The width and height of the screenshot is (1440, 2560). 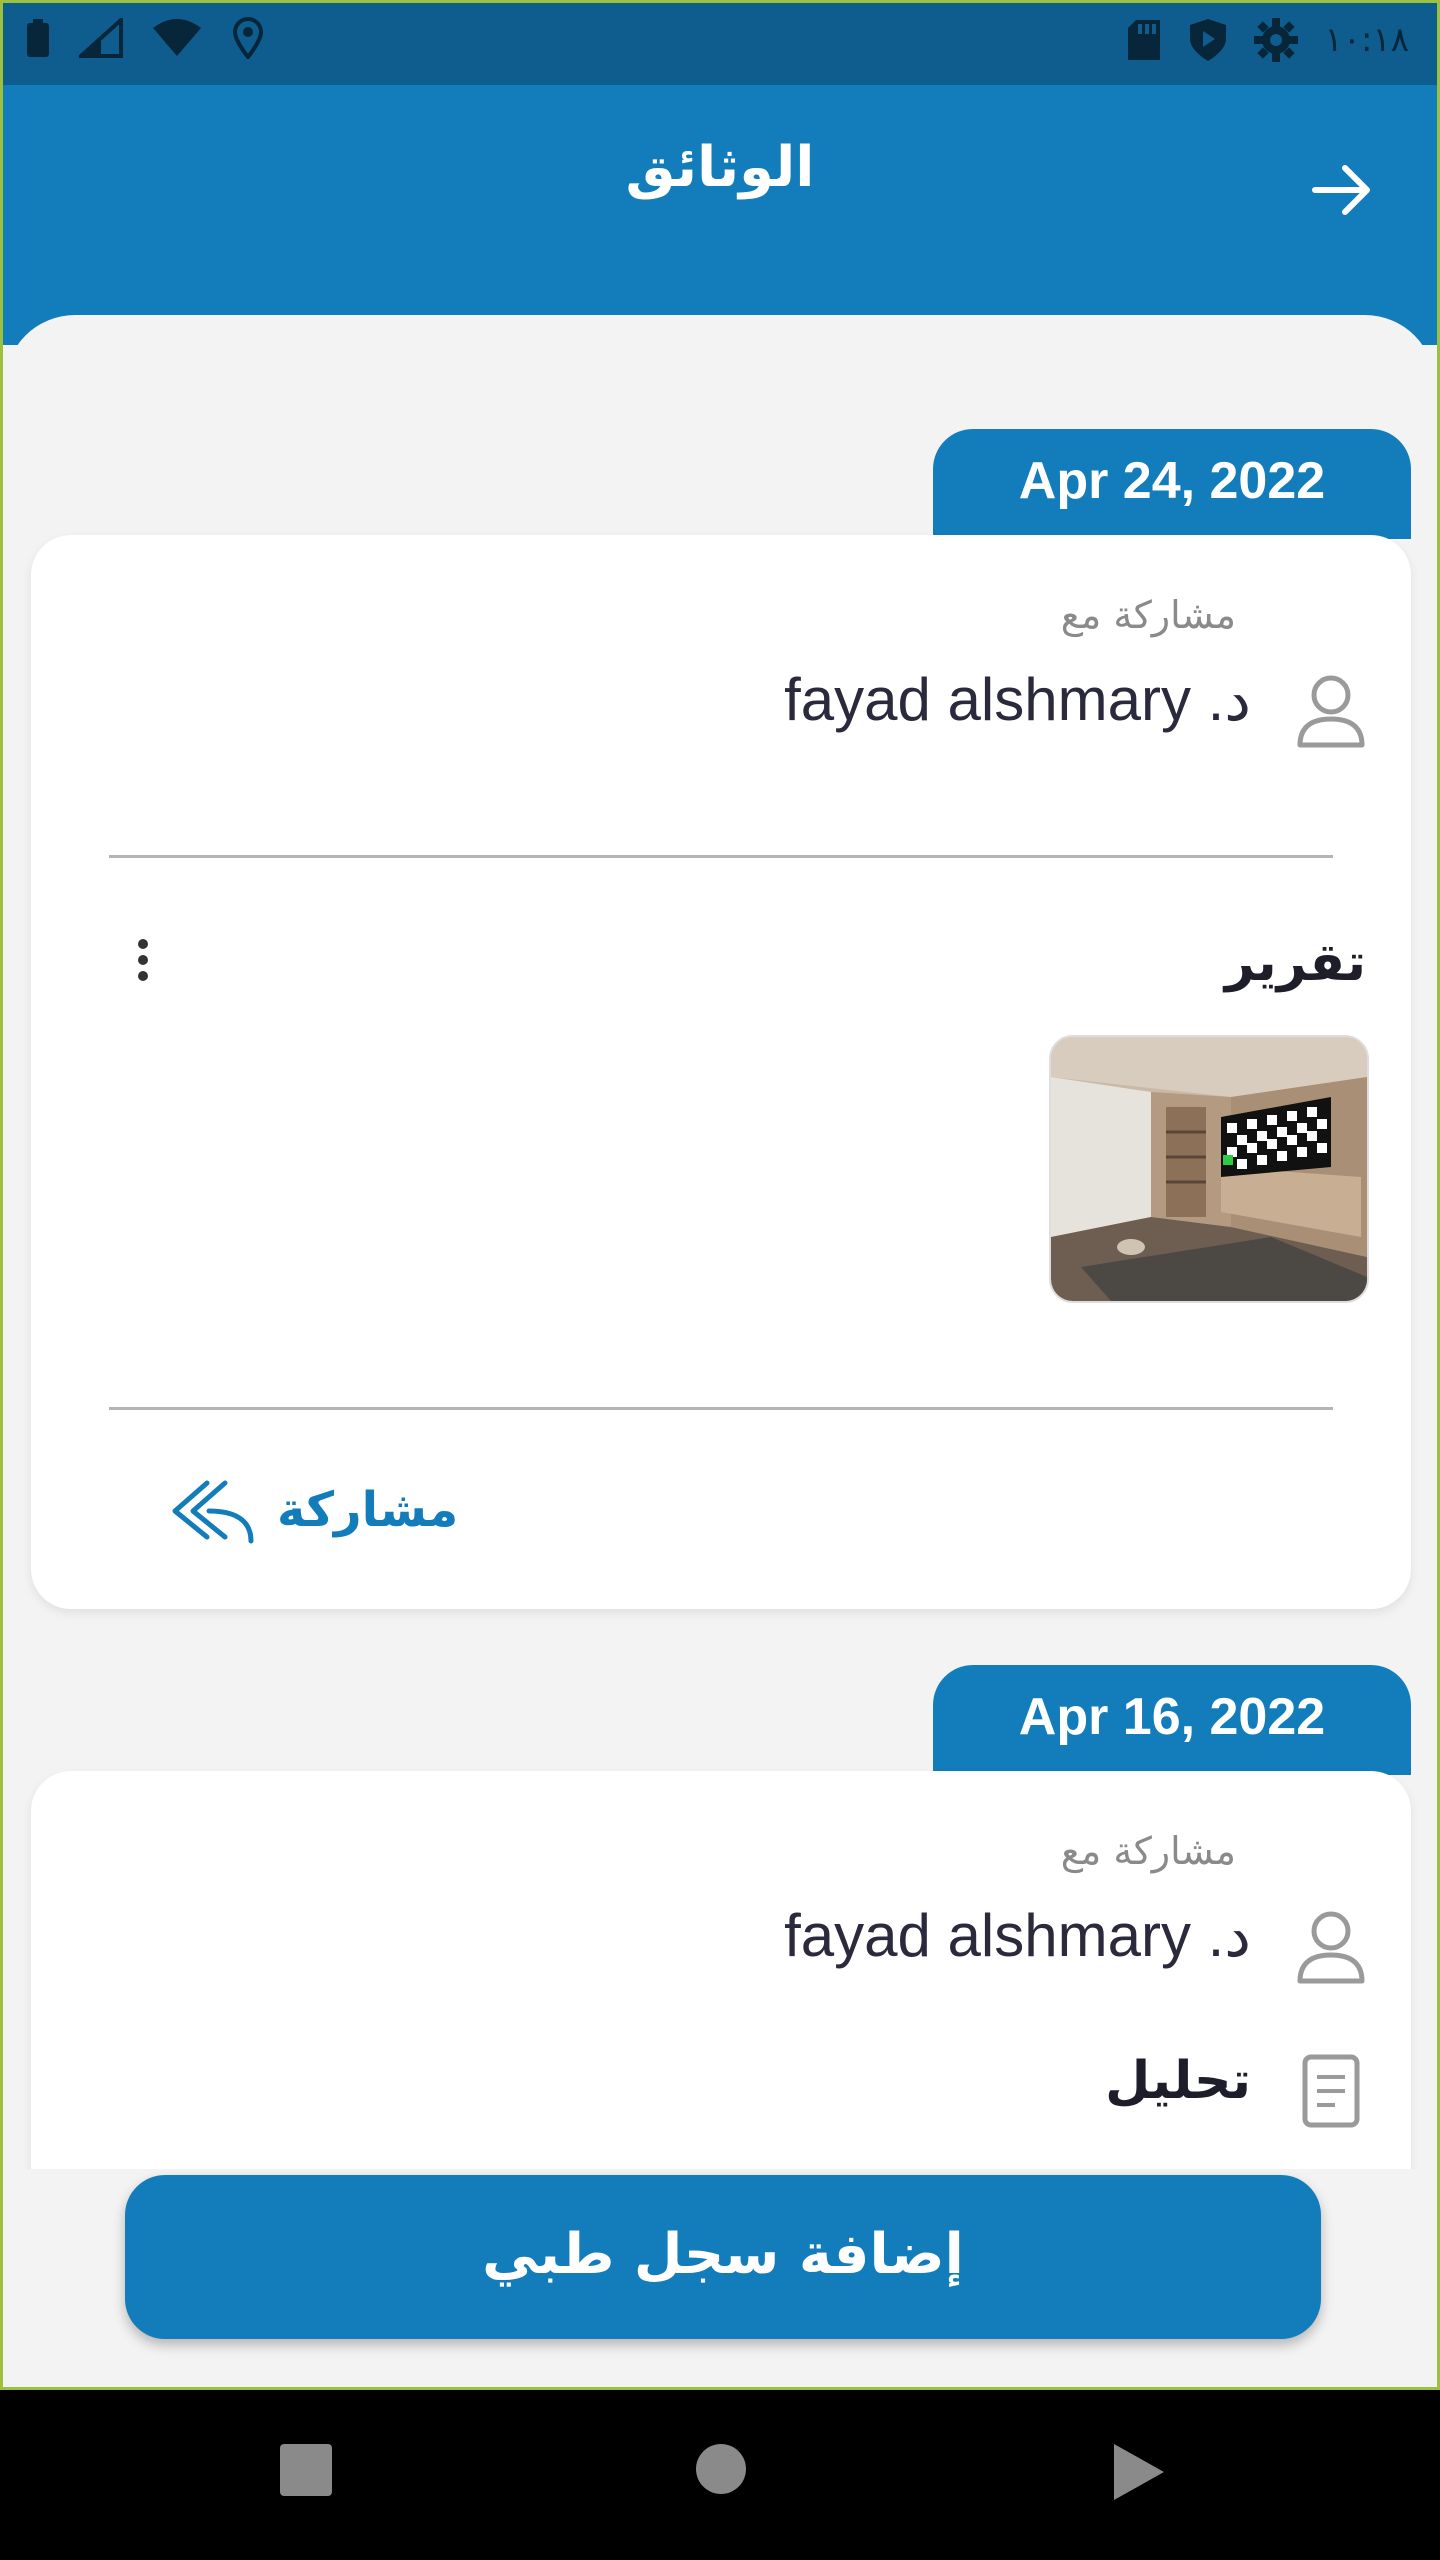 What do you see at coordinates (1209, 1169) in the screenshot?
I see `document-thumbnail` at bounding box center [1209, 1169].